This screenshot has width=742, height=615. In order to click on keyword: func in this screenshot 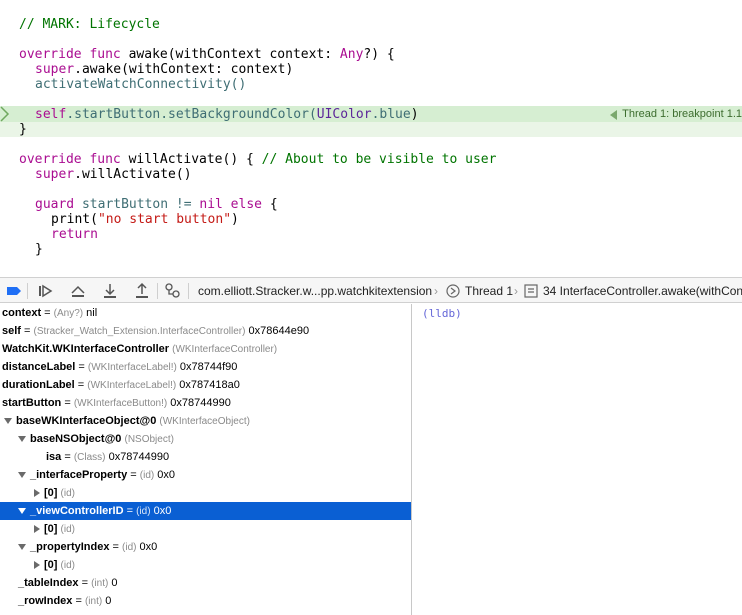, I will do `click(105, 54)`.